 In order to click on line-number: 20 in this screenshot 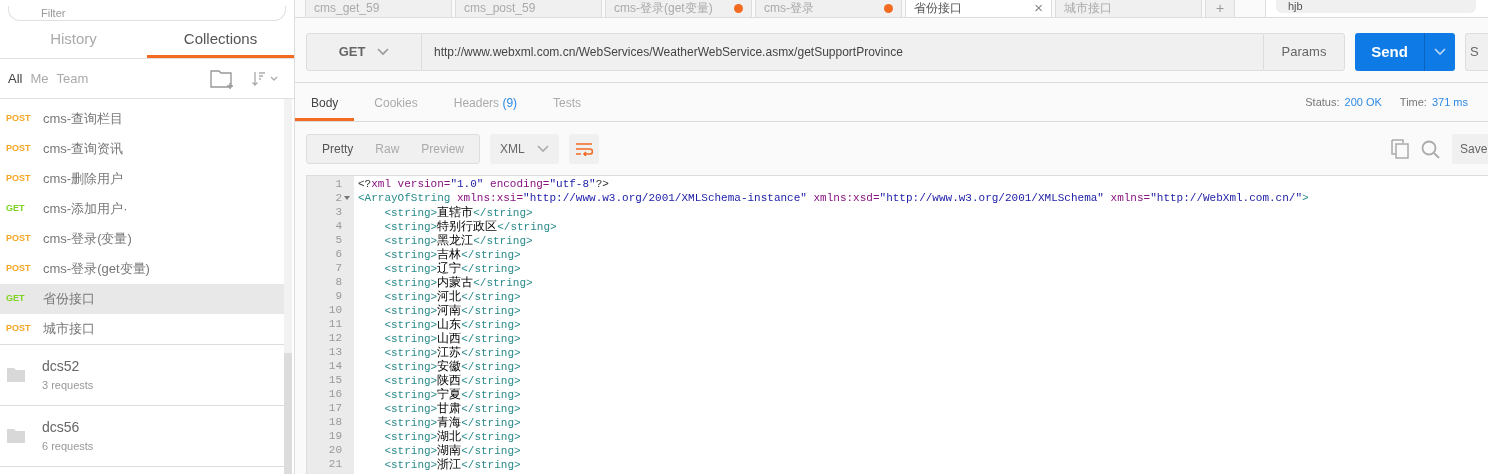, I will do `click(335, 450)`.